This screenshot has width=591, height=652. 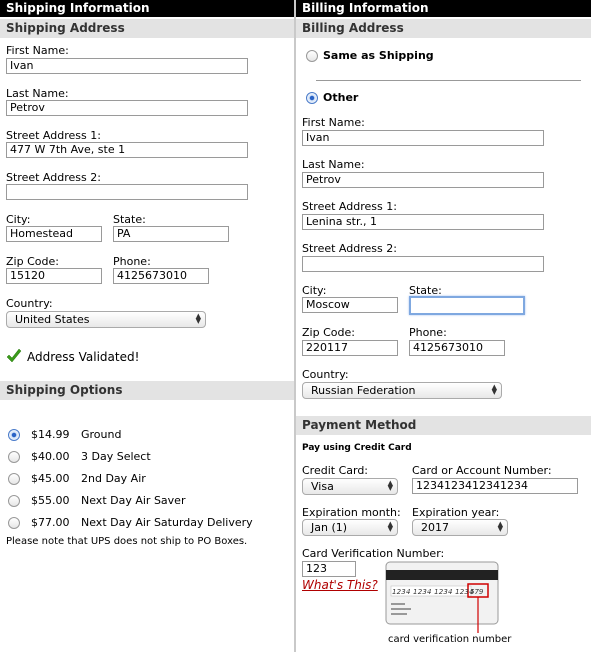 I want to click on ship-country-value: United States, so click(x=52, y=319).